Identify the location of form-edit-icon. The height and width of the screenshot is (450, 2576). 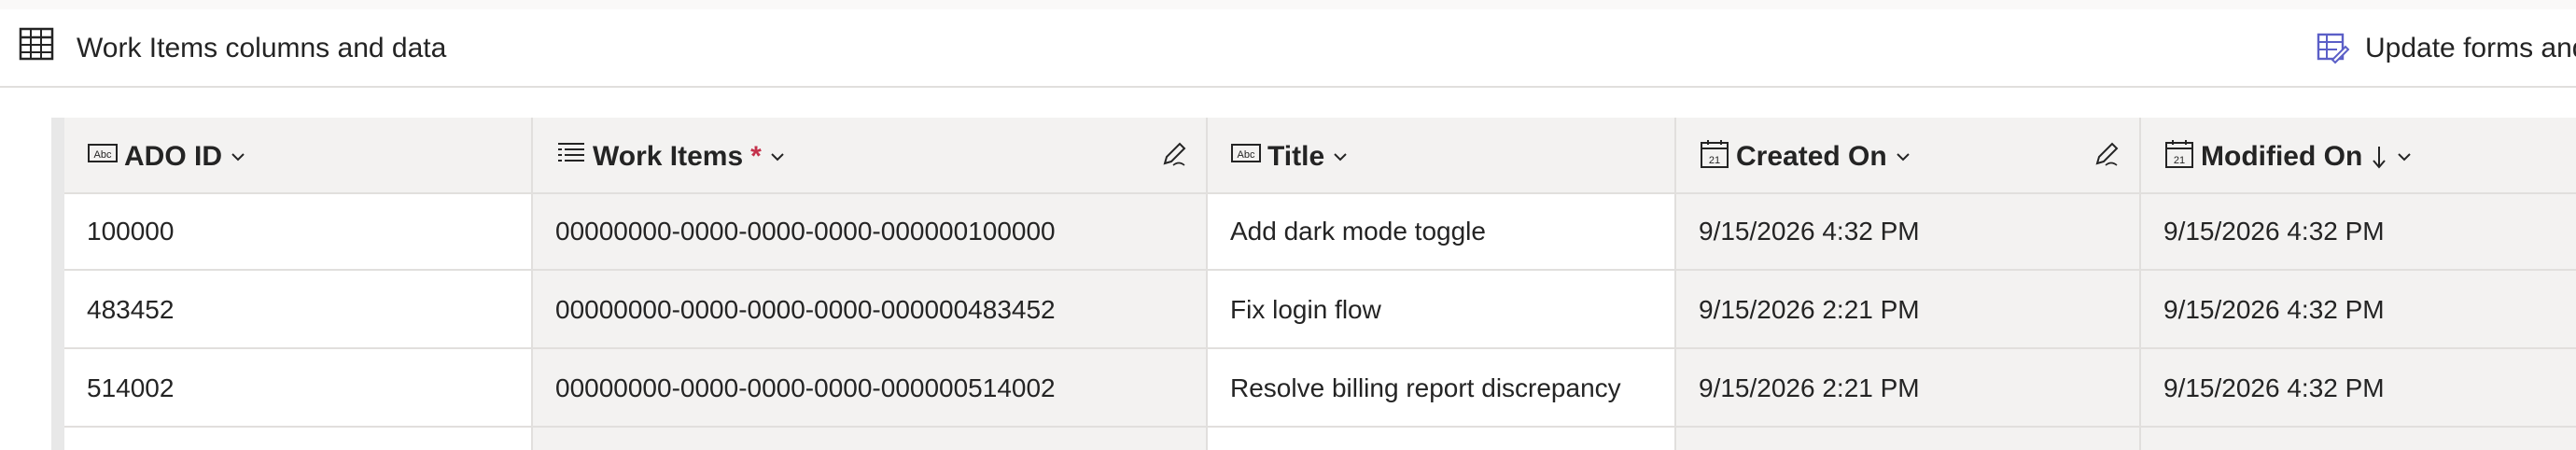
(2333, 48).